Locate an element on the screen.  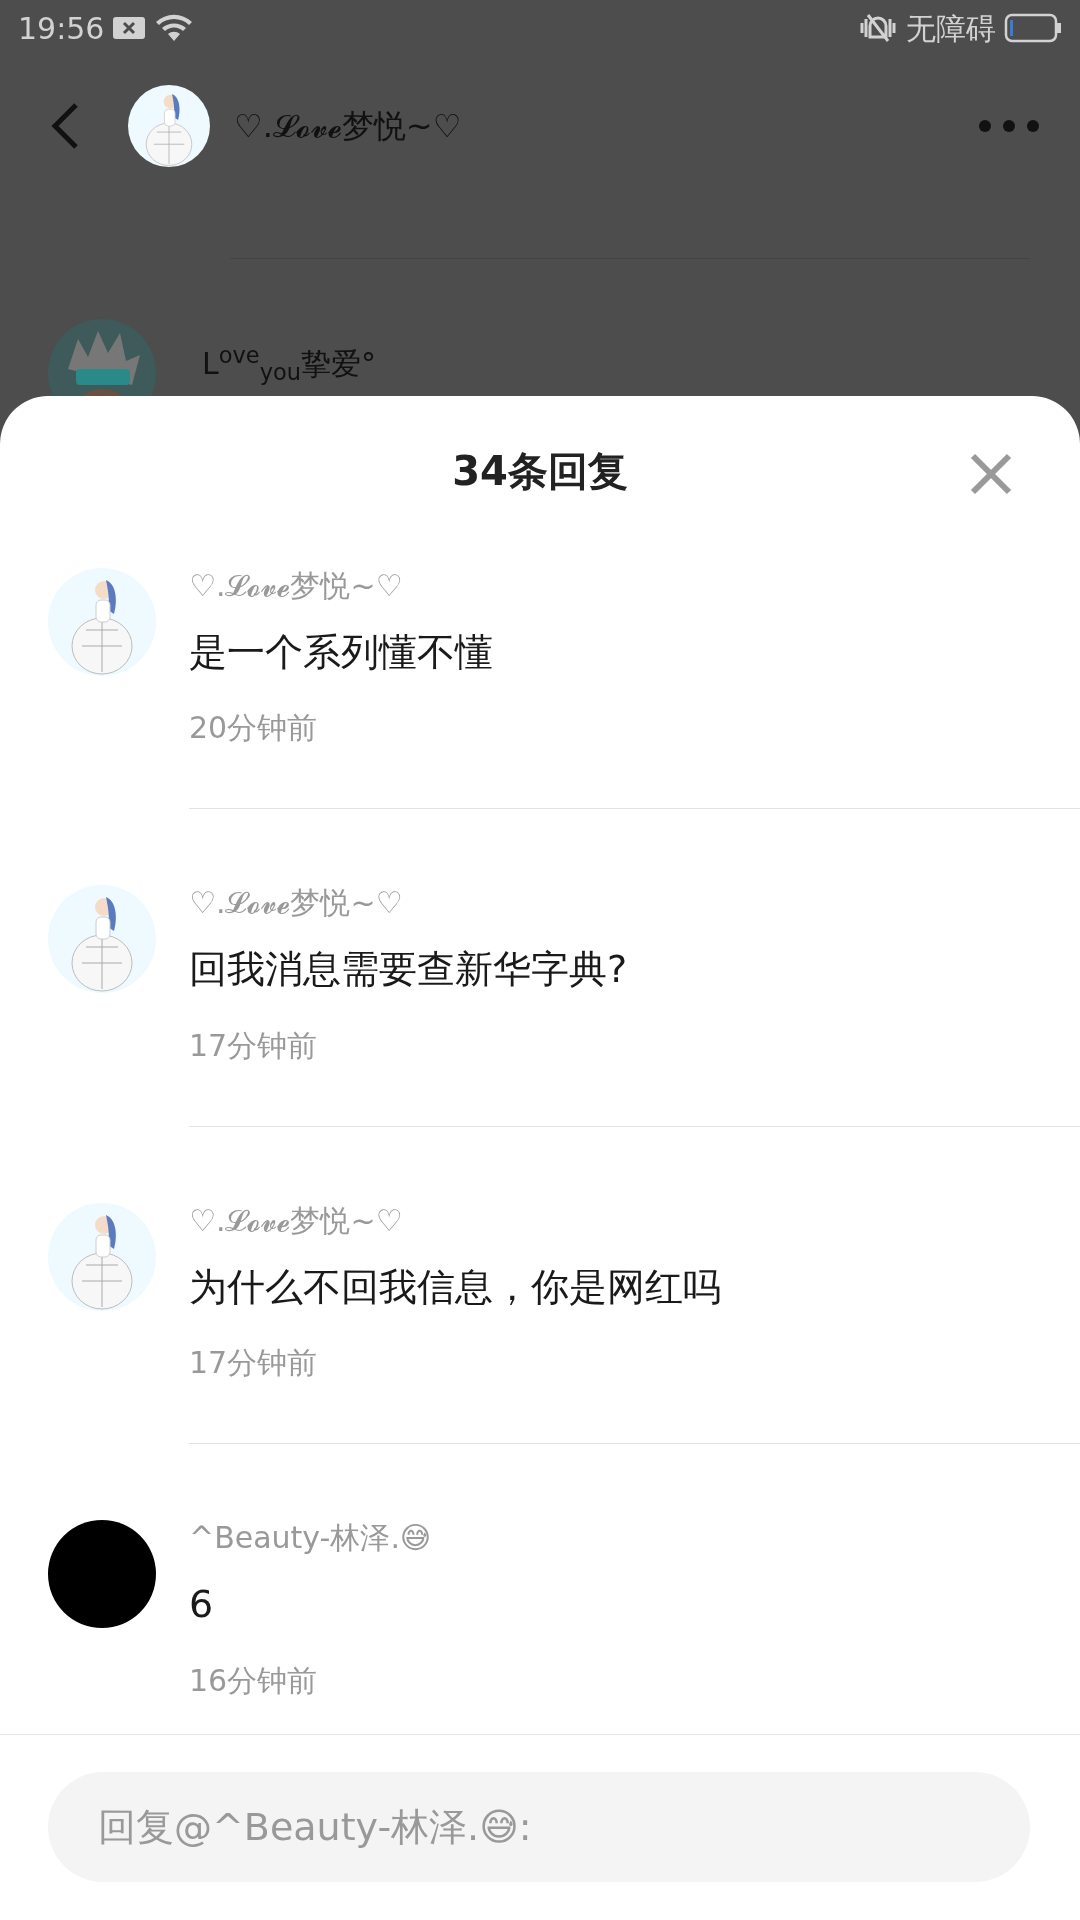
more-icon is located at coordinates (1009, 126).